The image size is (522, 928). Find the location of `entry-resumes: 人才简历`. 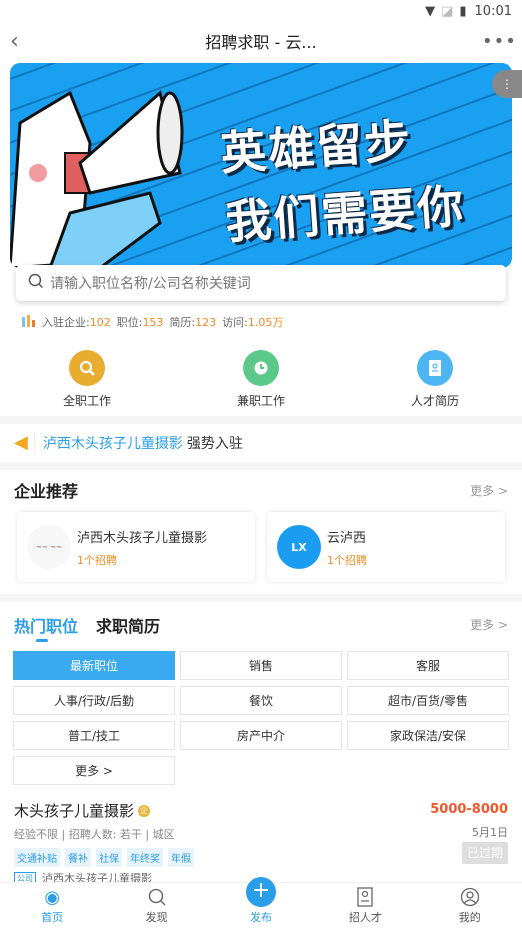

entry-resumes: 人才简历 is located at coordinates (435, 379).